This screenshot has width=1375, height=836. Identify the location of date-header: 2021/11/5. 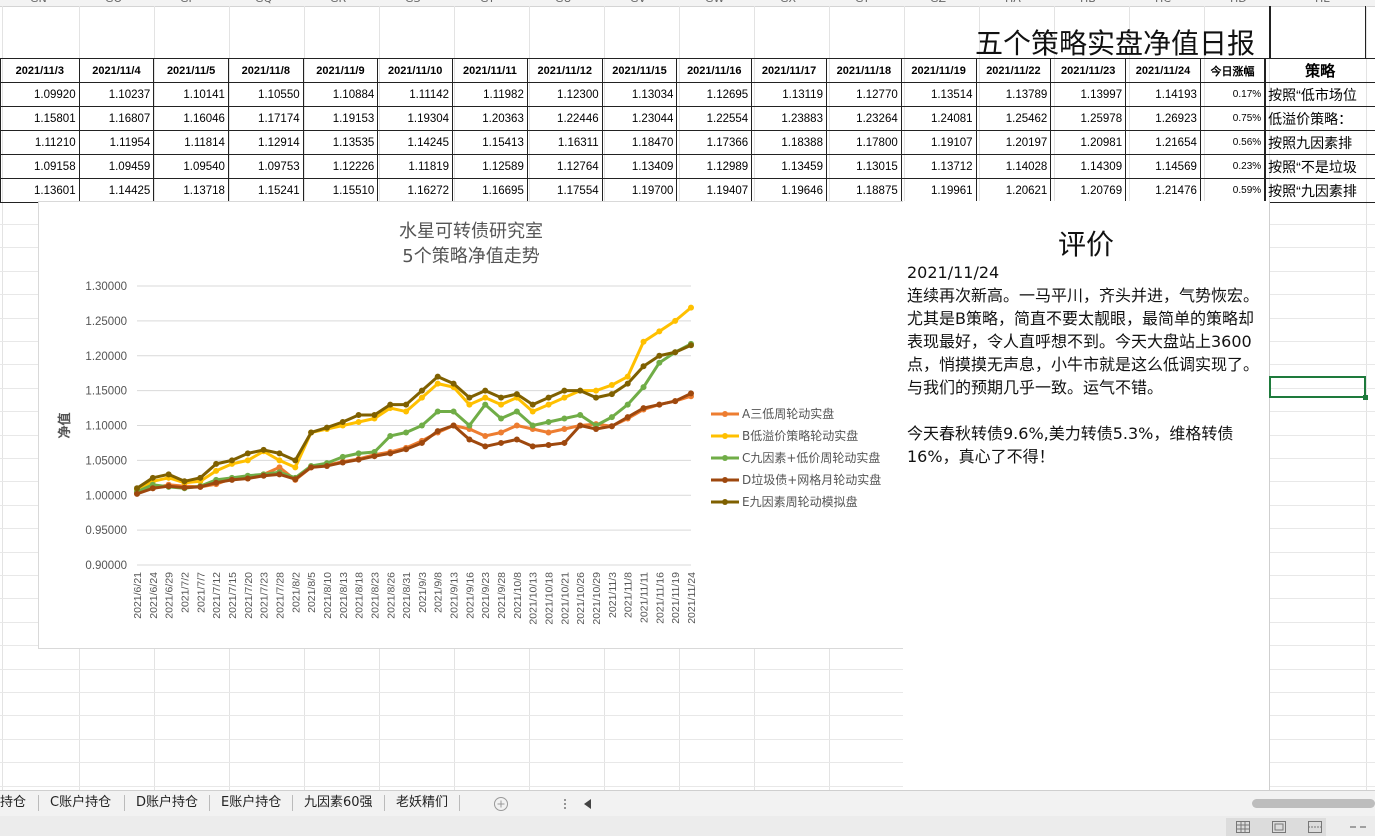
(191, 70).